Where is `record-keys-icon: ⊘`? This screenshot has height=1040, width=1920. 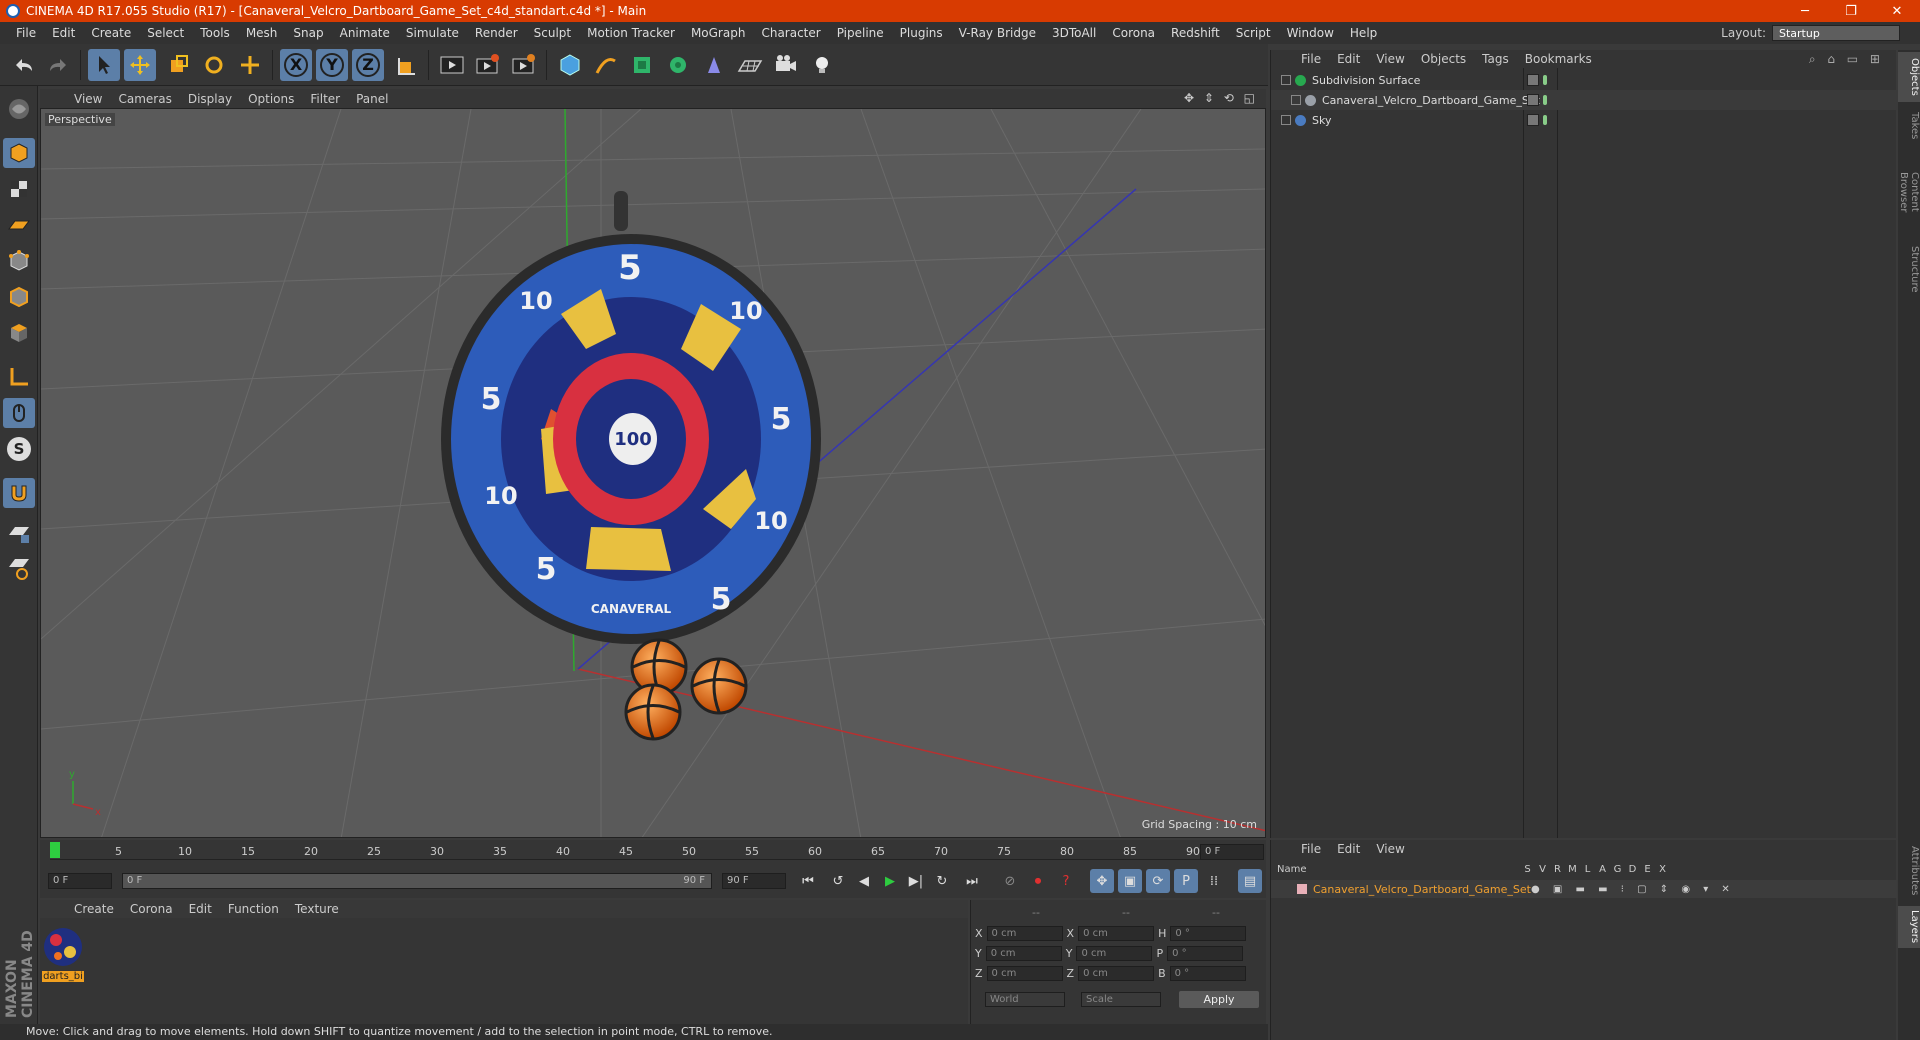
record-keys-icon: ⊘ is located at coordinates (1010, 881).